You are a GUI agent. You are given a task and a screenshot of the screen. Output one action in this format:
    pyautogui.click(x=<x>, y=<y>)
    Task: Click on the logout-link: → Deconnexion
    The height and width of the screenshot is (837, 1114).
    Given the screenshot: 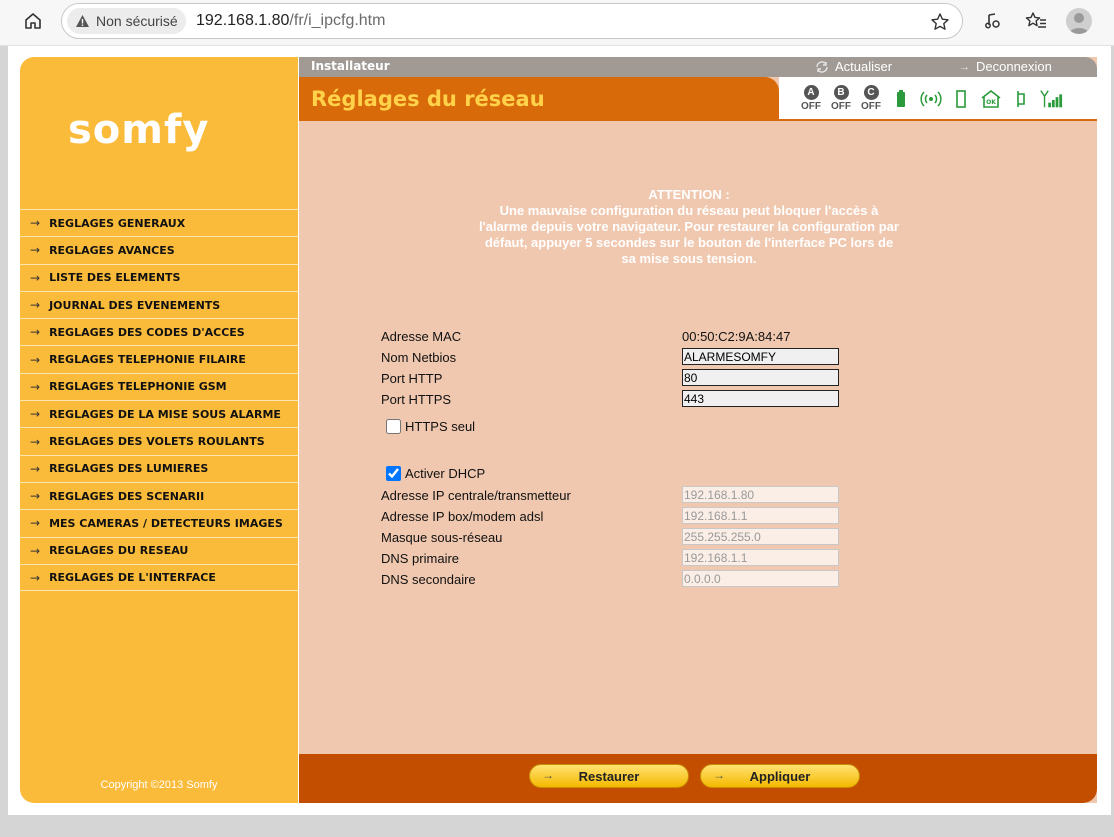 What is the action you would take?
    pyautogui.click(x=1005, y=66)
    